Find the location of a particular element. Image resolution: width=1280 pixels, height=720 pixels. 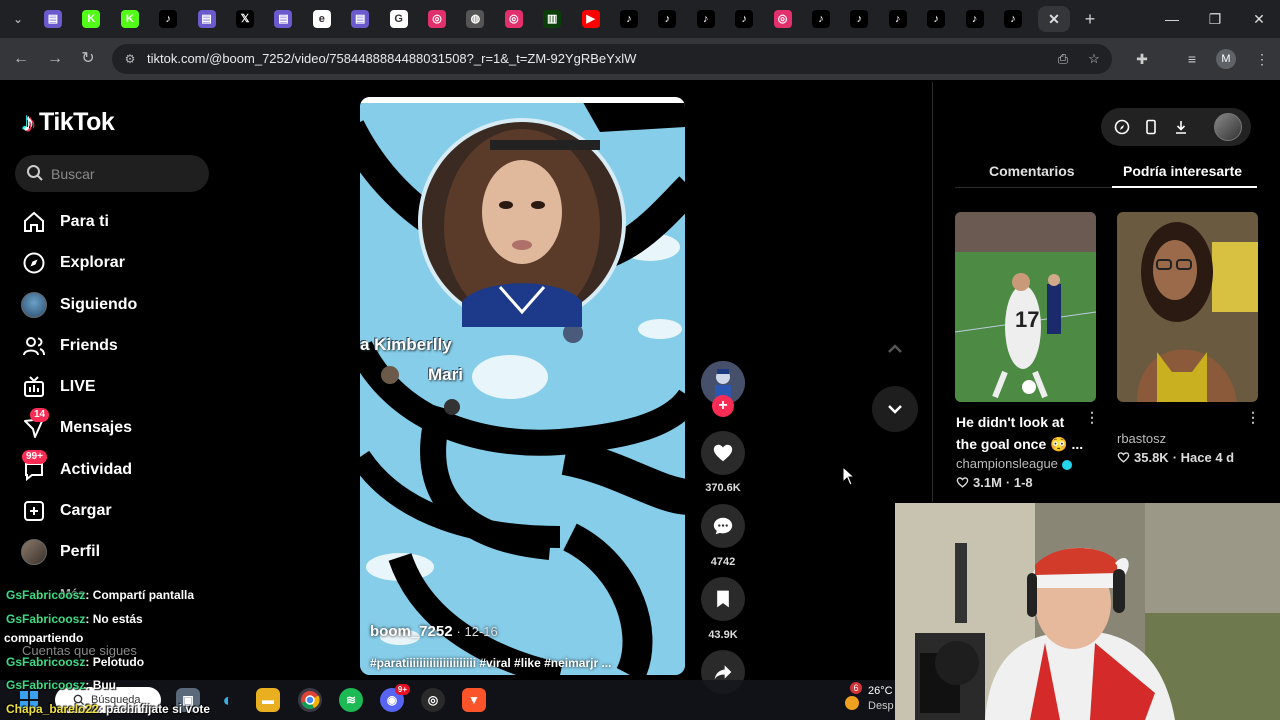

like-count: 3.1M is located at coordinates (987, 482).